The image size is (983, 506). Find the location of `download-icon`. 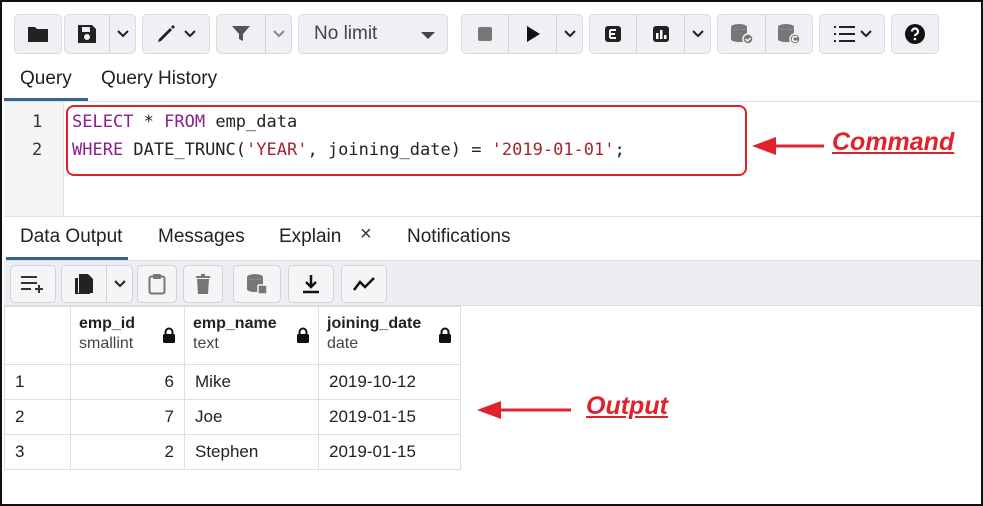

download-icon is located at coordinates (311, 284).